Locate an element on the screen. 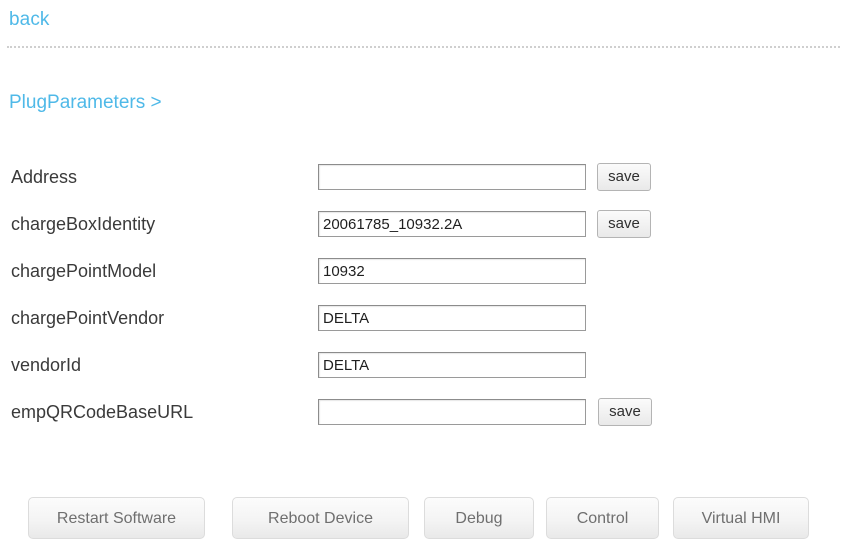 The width and height of the screenshot is (844, 556). action-button-control: Control is located at coordinates (602, 518).